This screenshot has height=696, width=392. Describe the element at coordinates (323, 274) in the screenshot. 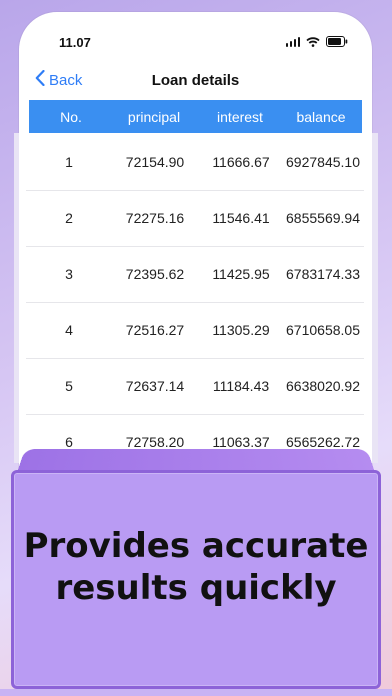

I see `cell-balance: 6783174.33` at that location.